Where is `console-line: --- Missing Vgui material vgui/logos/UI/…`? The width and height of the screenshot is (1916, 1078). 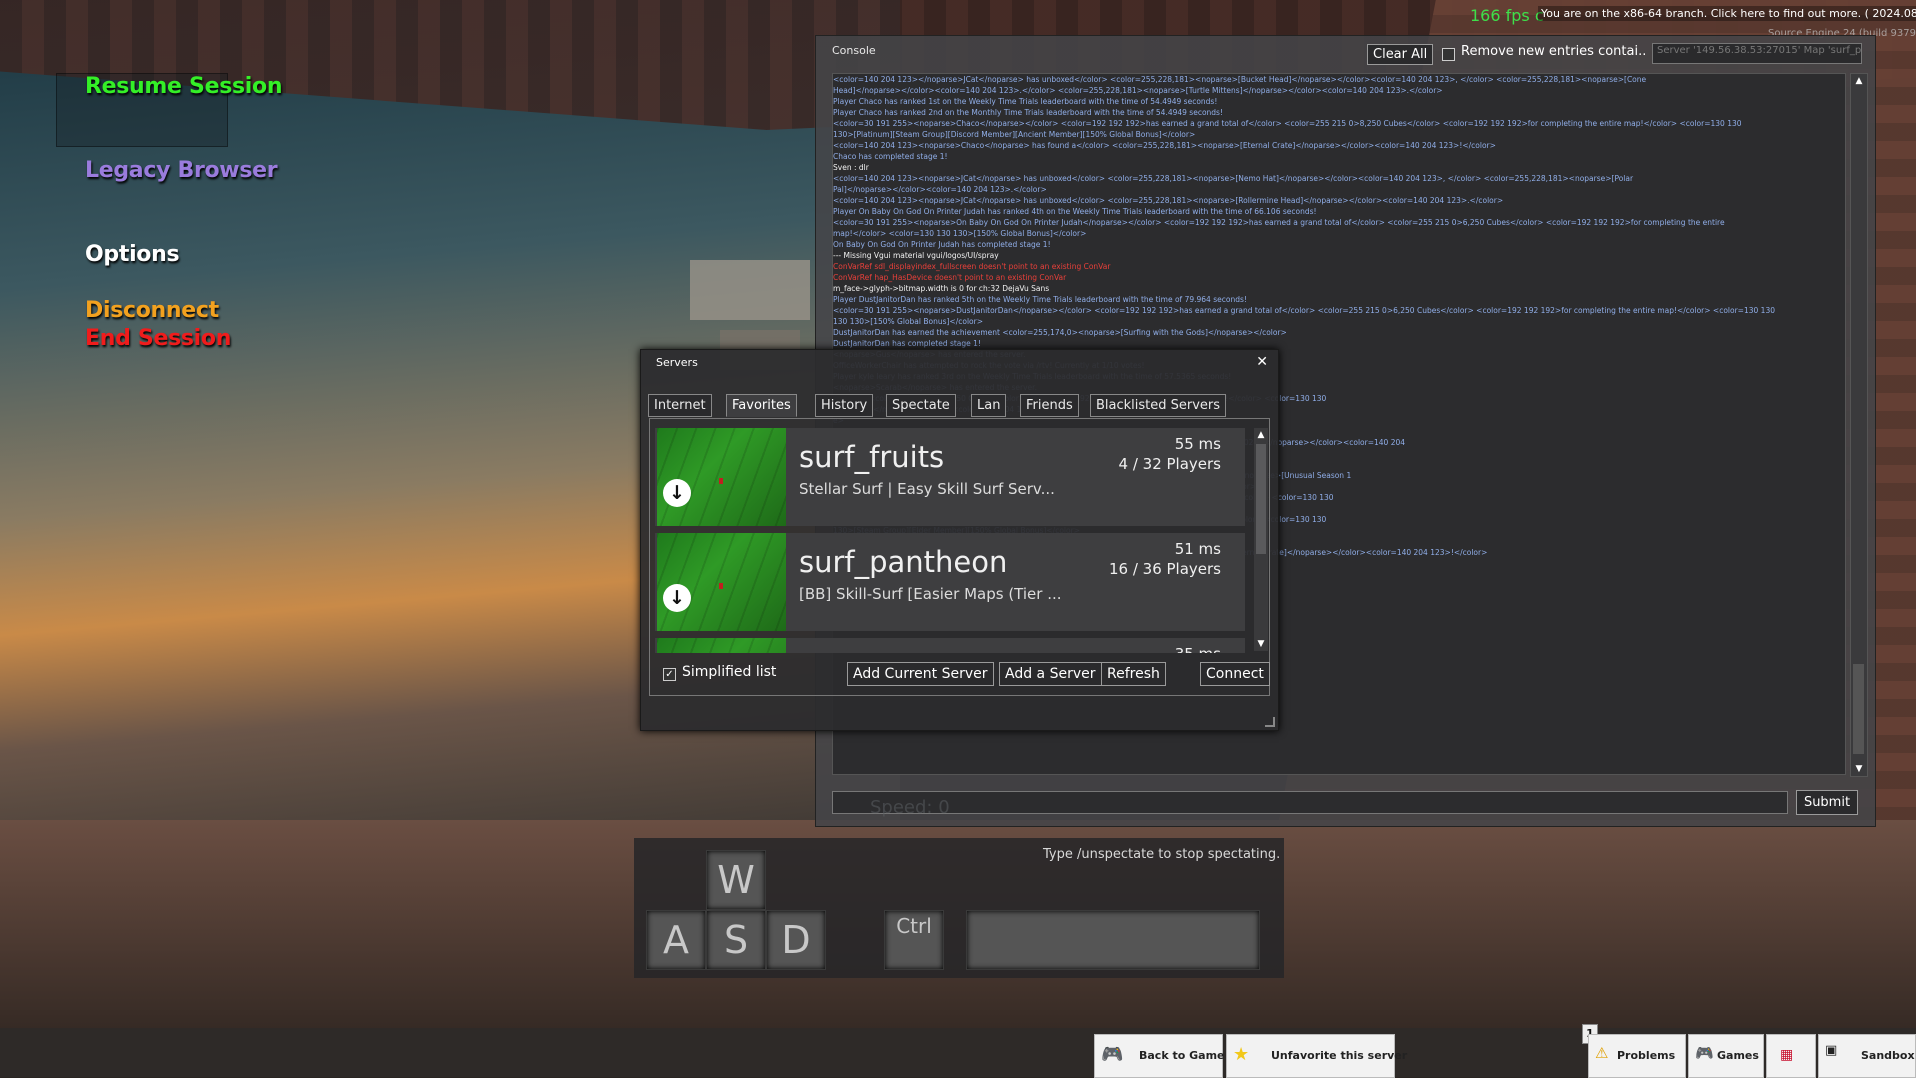 console-line: --- Missing Vgui material vgui/logos/UI/… is located at coordinates (916, 255).